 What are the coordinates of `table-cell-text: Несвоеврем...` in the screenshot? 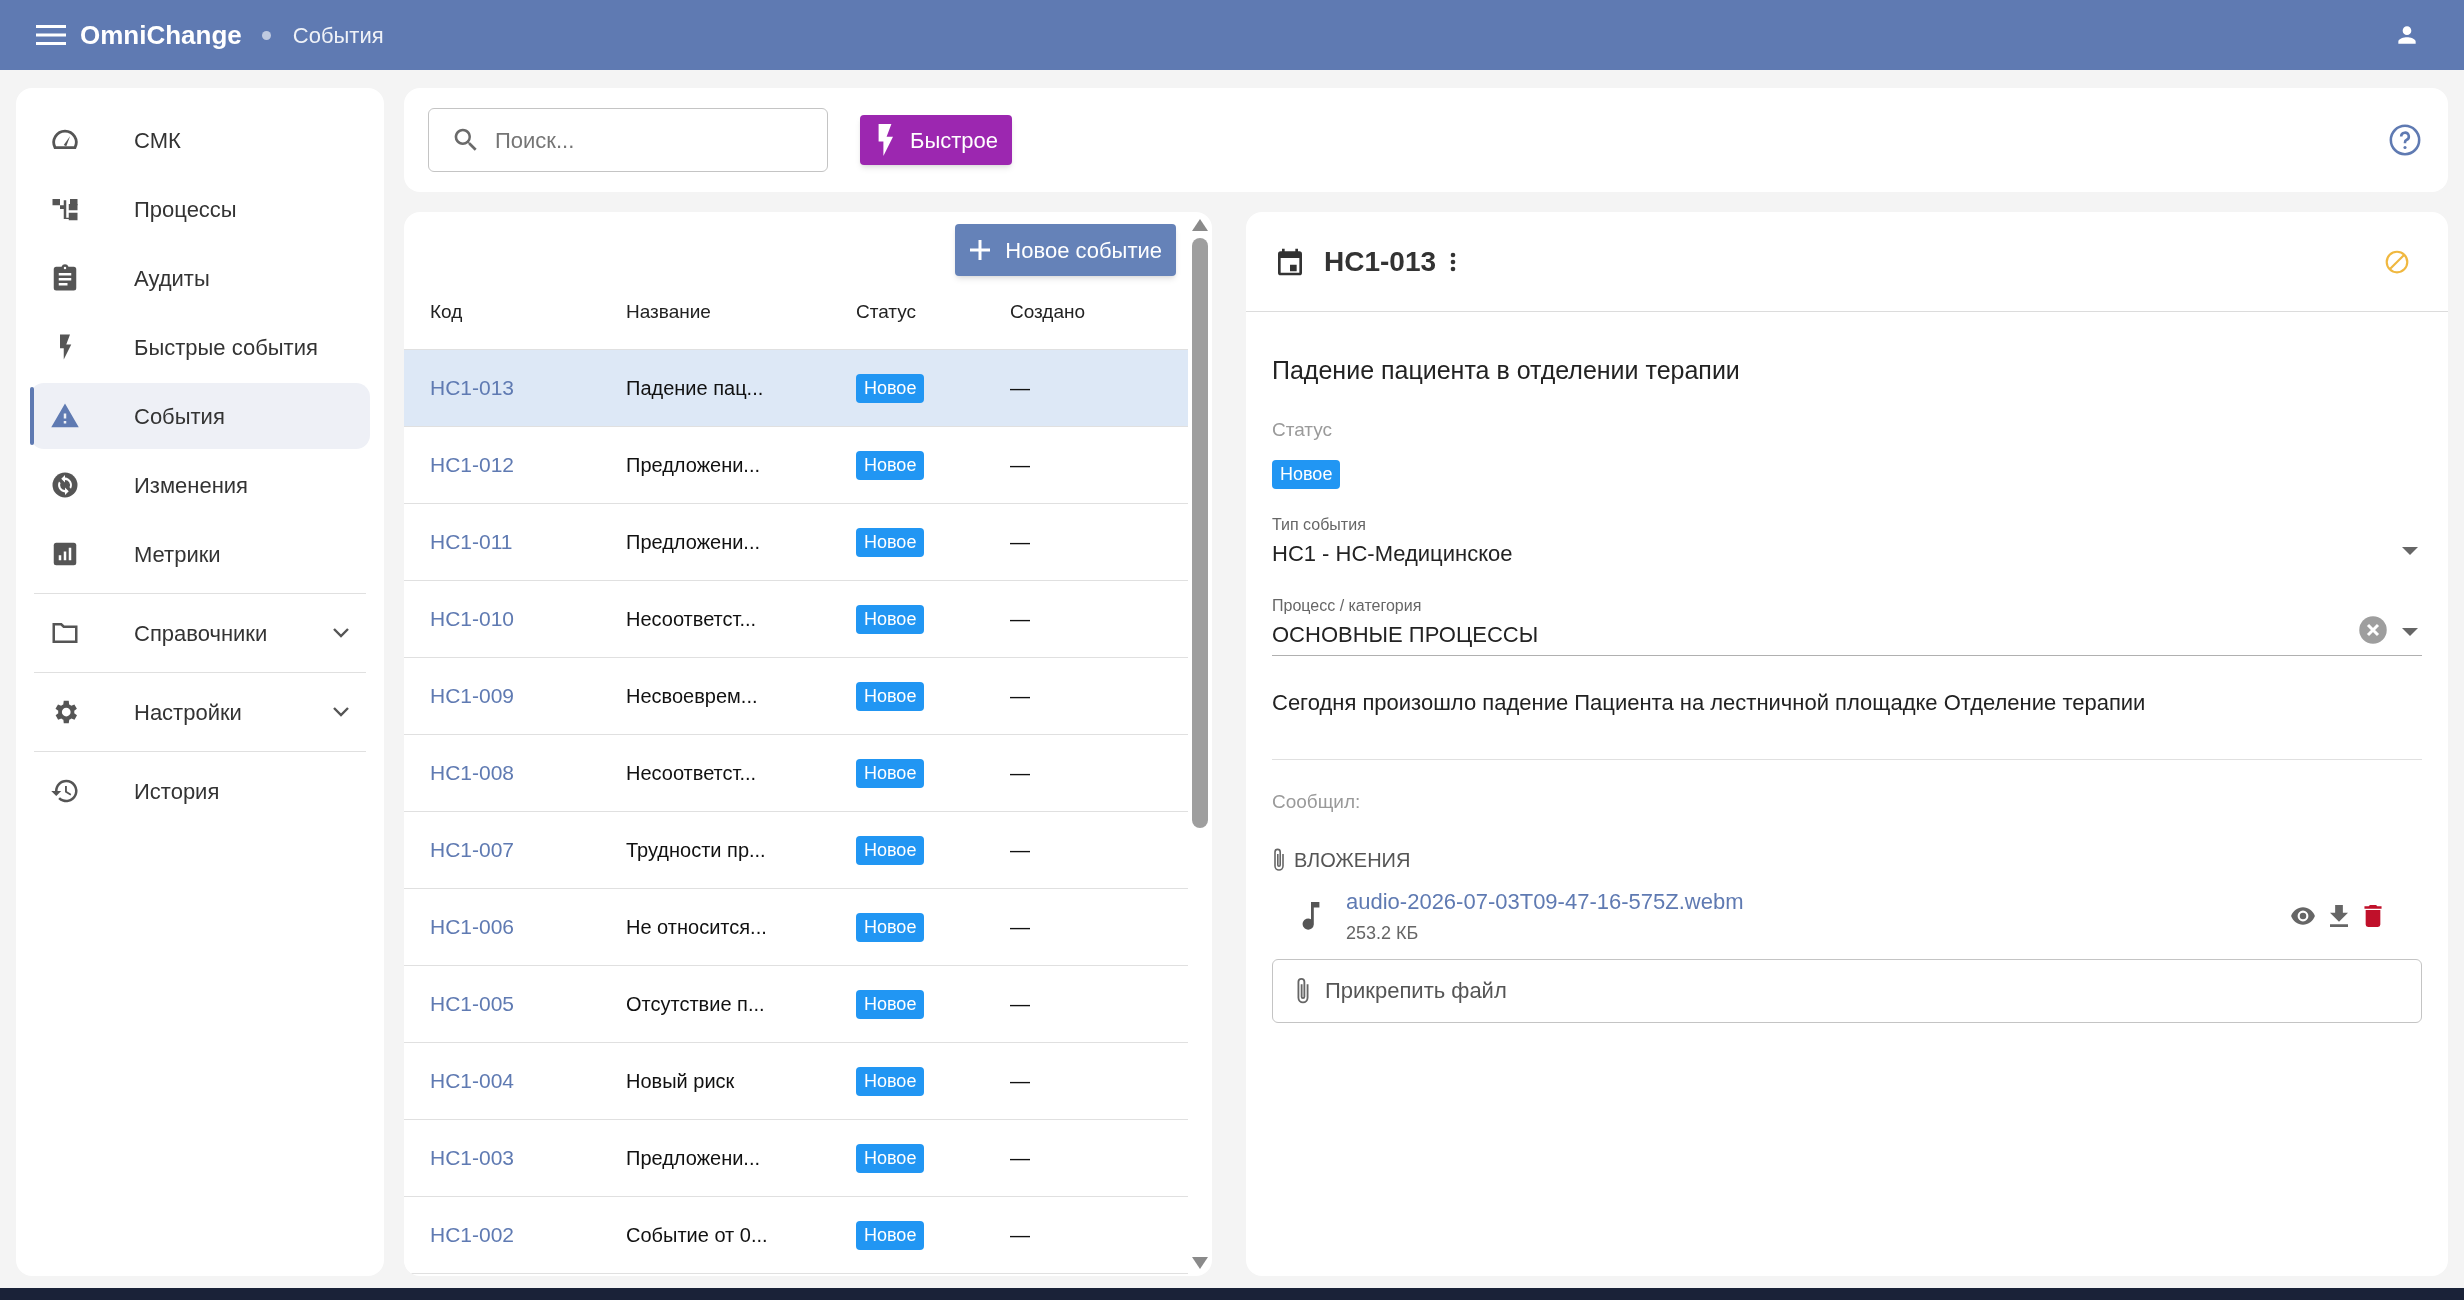 It's located at (692, 696).